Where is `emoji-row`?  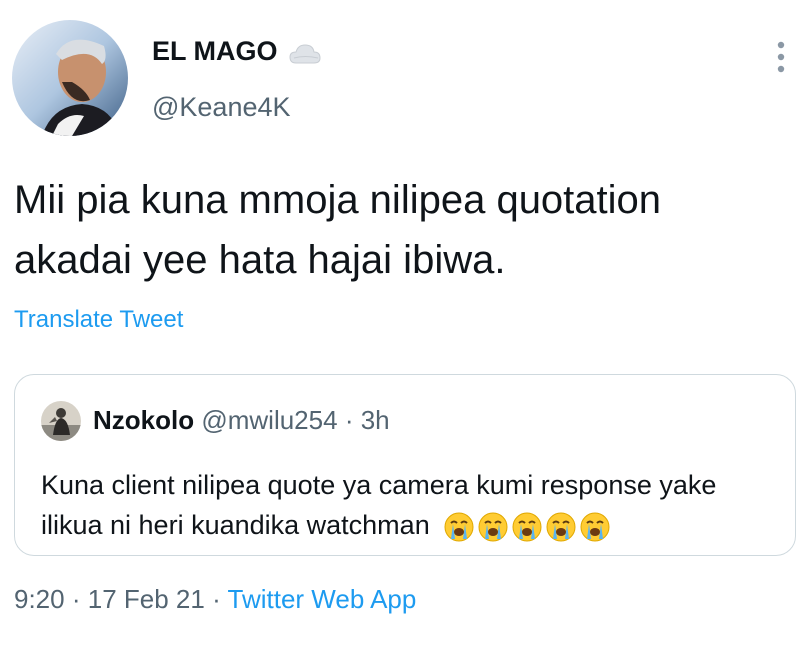
emoji-row is located at coordinates (527, 527).